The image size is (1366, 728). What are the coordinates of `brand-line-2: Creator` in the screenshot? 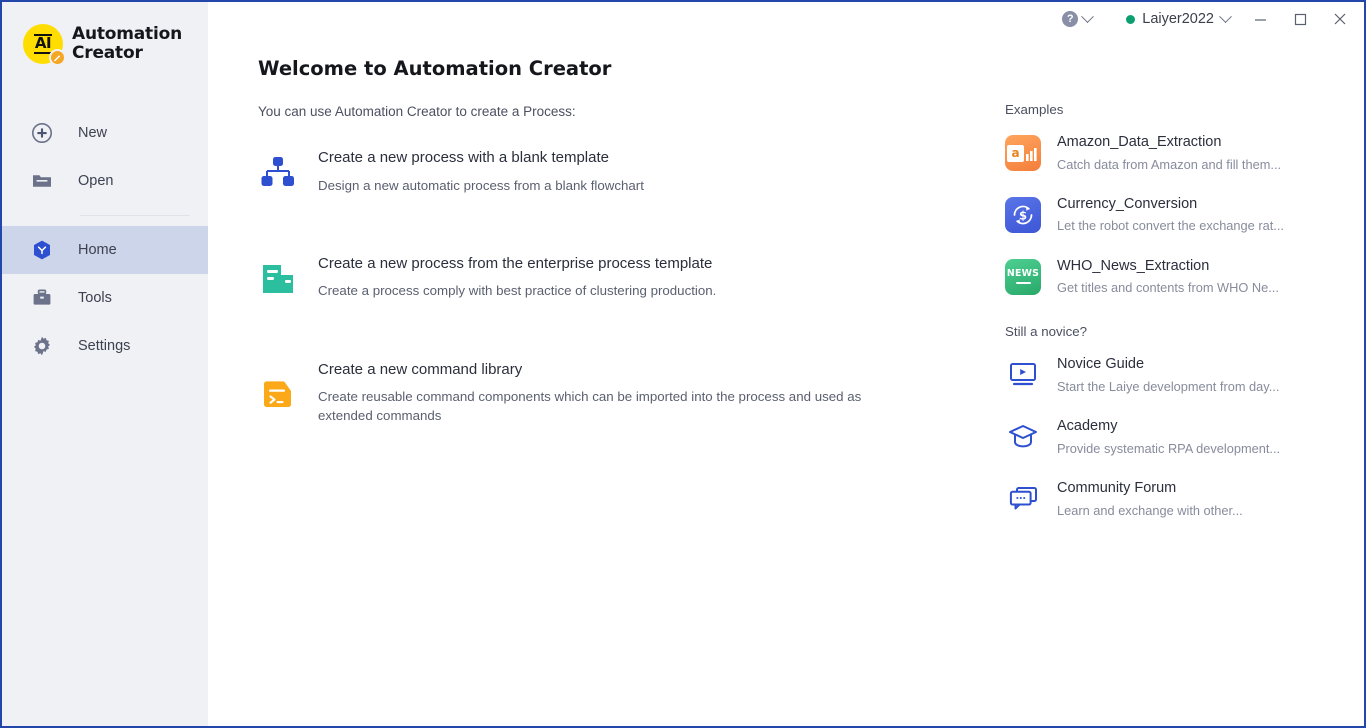 It's located at (107, 53).